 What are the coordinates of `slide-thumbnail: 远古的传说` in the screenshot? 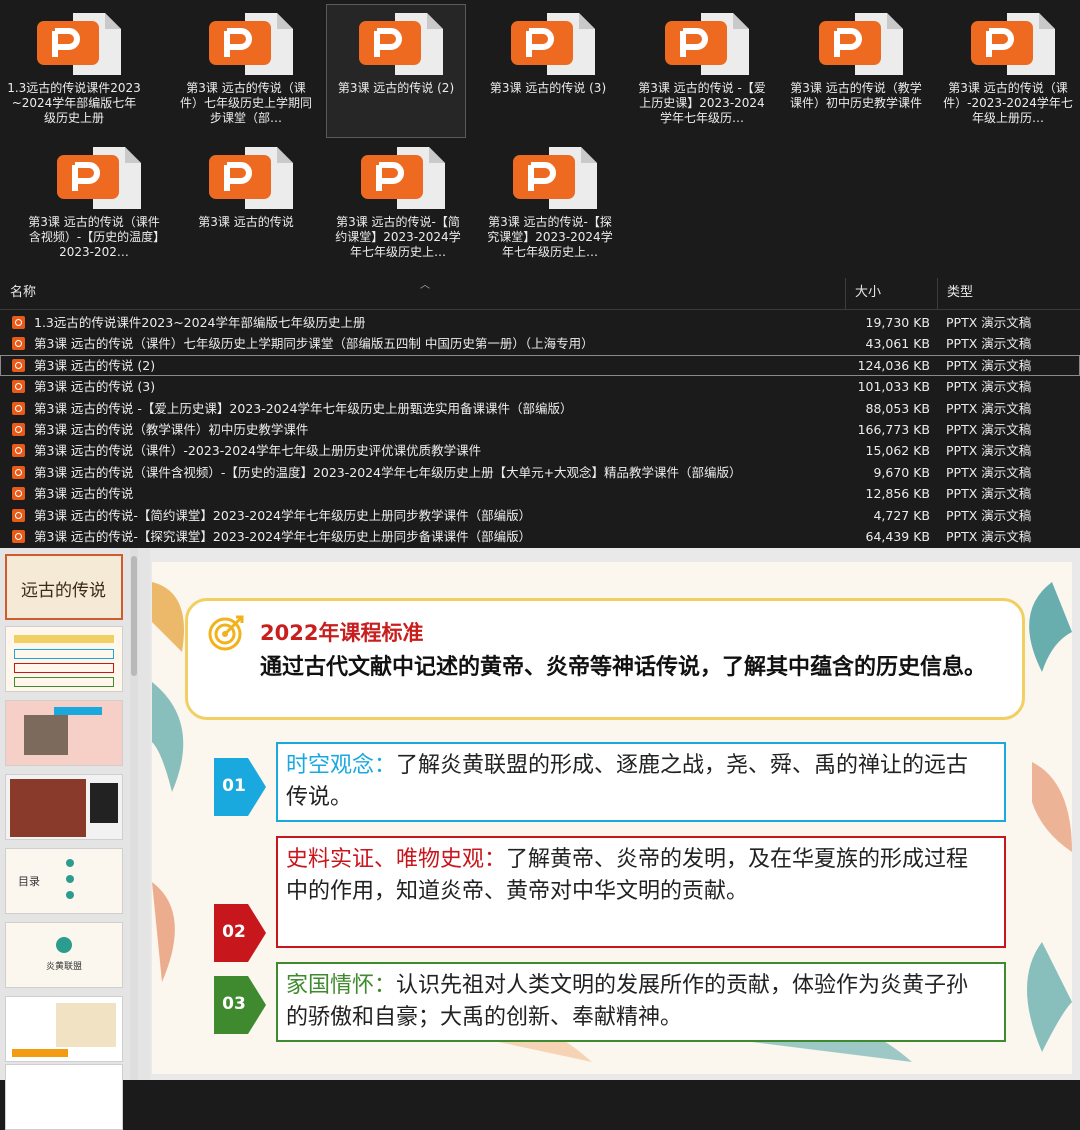 It's located at (64, 587).